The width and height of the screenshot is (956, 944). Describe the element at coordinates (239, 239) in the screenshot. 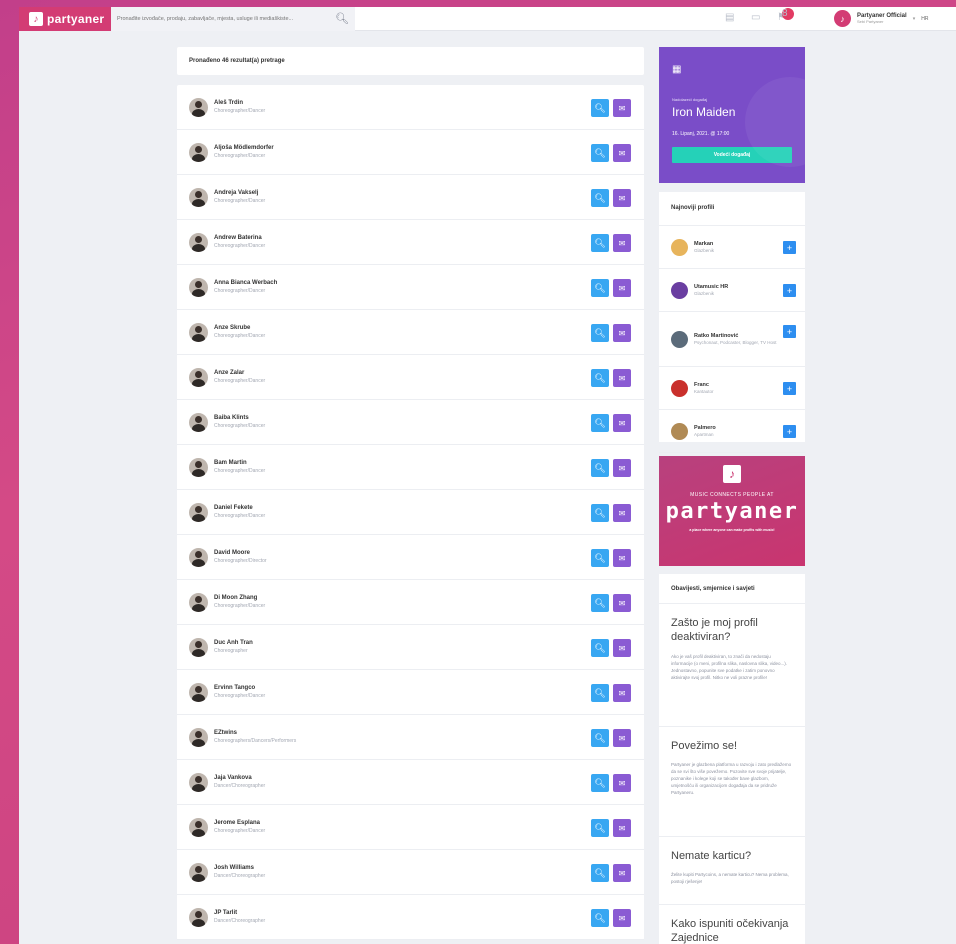

I see `profile-name: Andrew Baterina` at that location.